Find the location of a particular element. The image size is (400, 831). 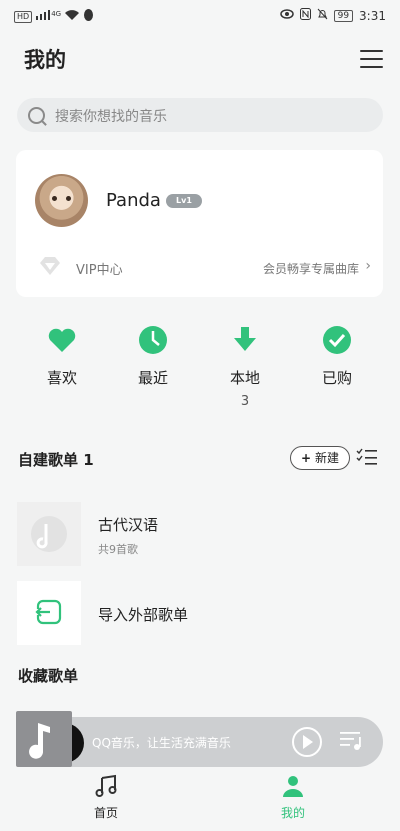

new-playlist-button: + 新建 is located at coordinates (320, 458).